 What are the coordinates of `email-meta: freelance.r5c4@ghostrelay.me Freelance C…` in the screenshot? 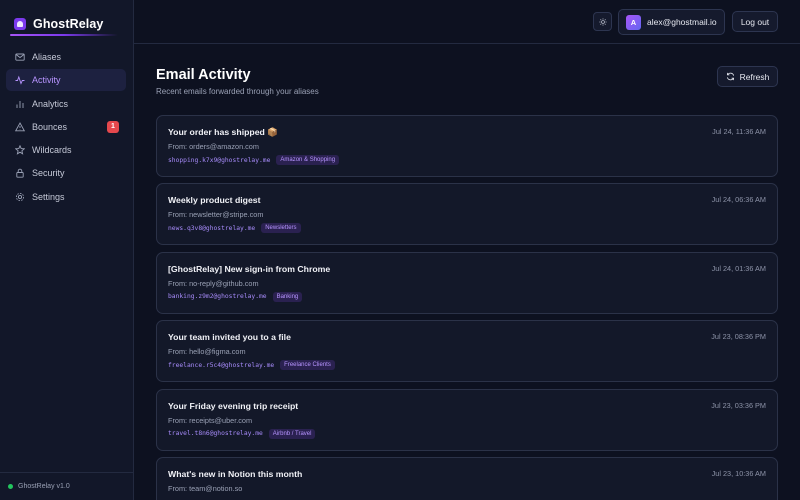 It's located at (251, 365).